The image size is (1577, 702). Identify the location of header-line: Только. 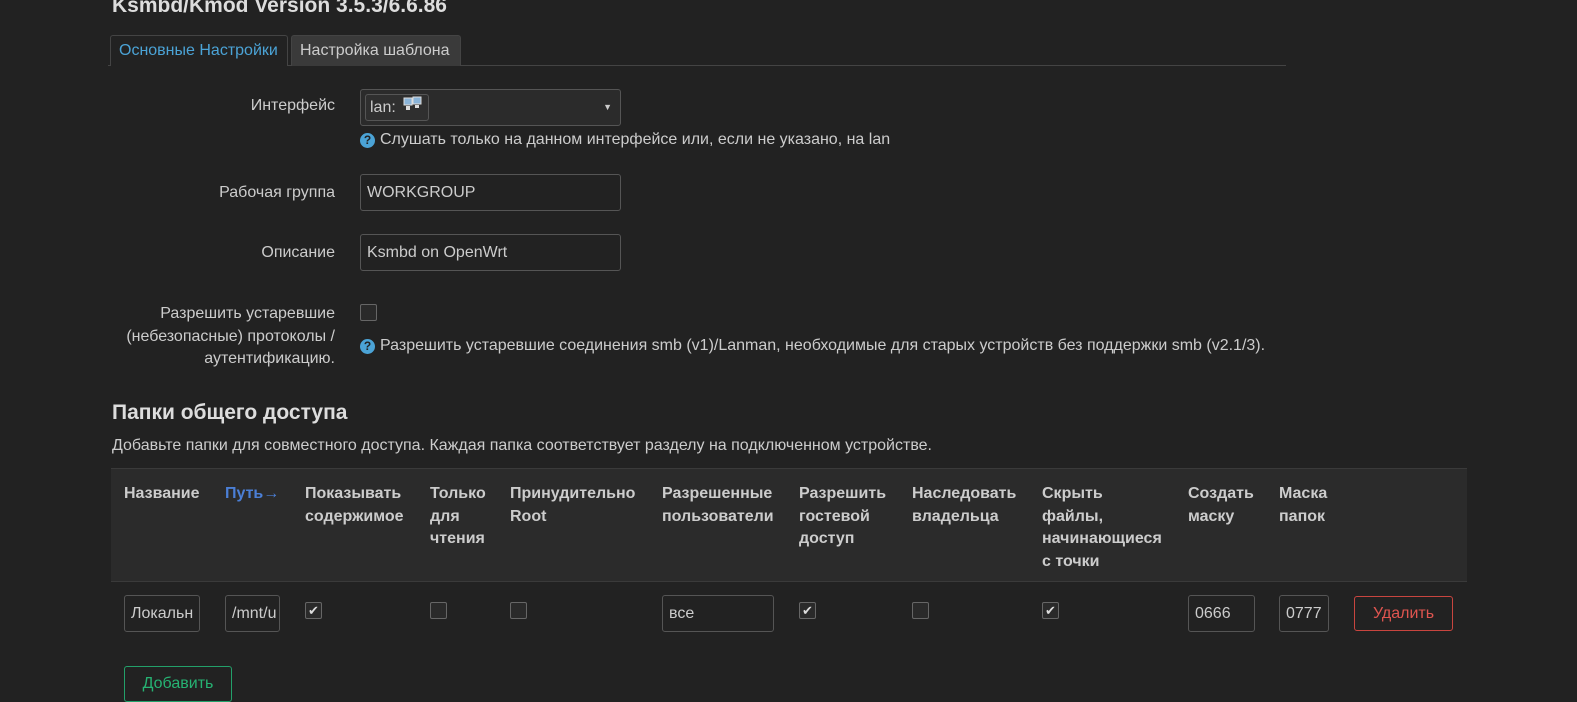
(458, 493).